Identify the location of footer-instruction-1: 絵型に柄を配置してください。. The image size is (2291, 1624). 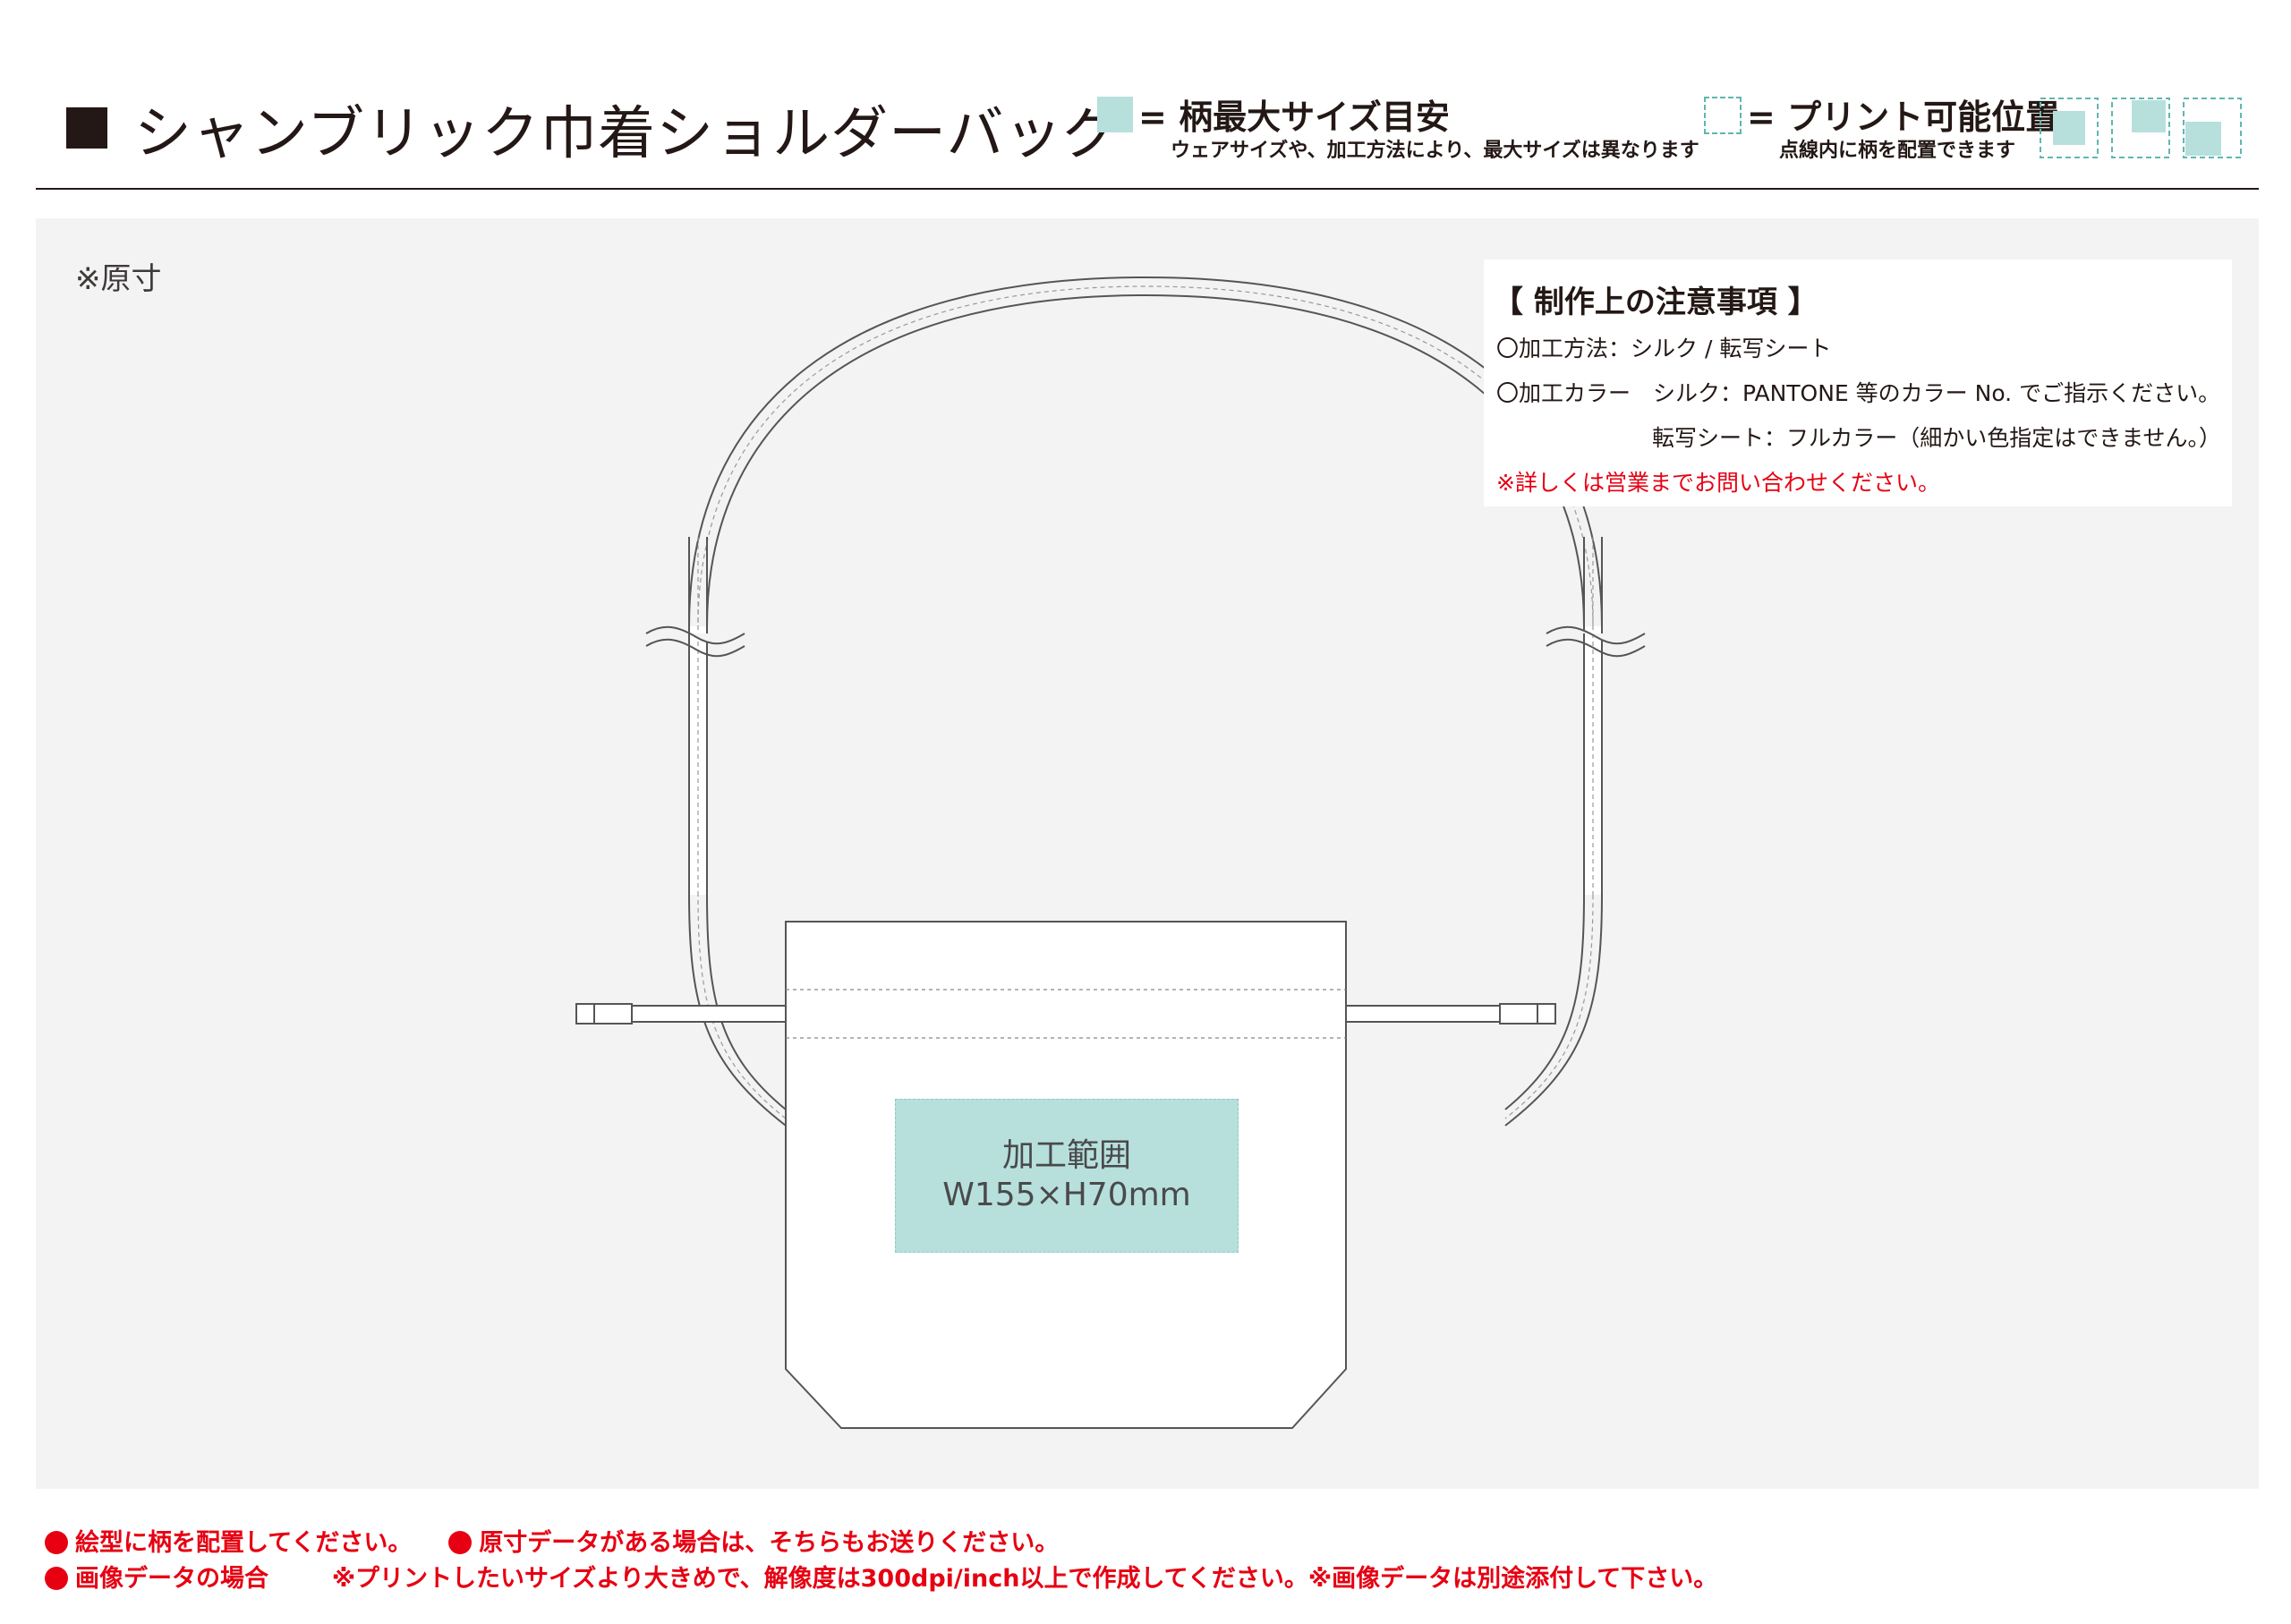
(244, 1543).